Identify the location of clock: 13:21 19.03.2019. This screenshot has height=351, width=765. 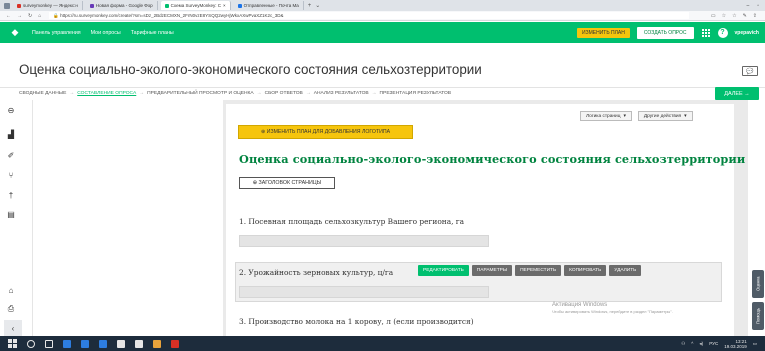
(735, 344).